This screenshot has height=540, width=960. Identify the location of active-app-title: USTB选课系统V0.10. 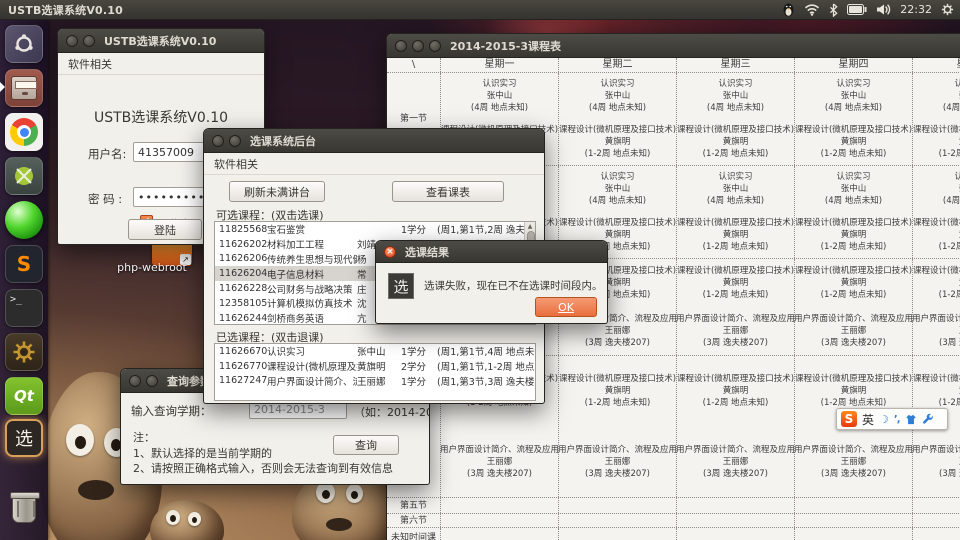
(65, 10).